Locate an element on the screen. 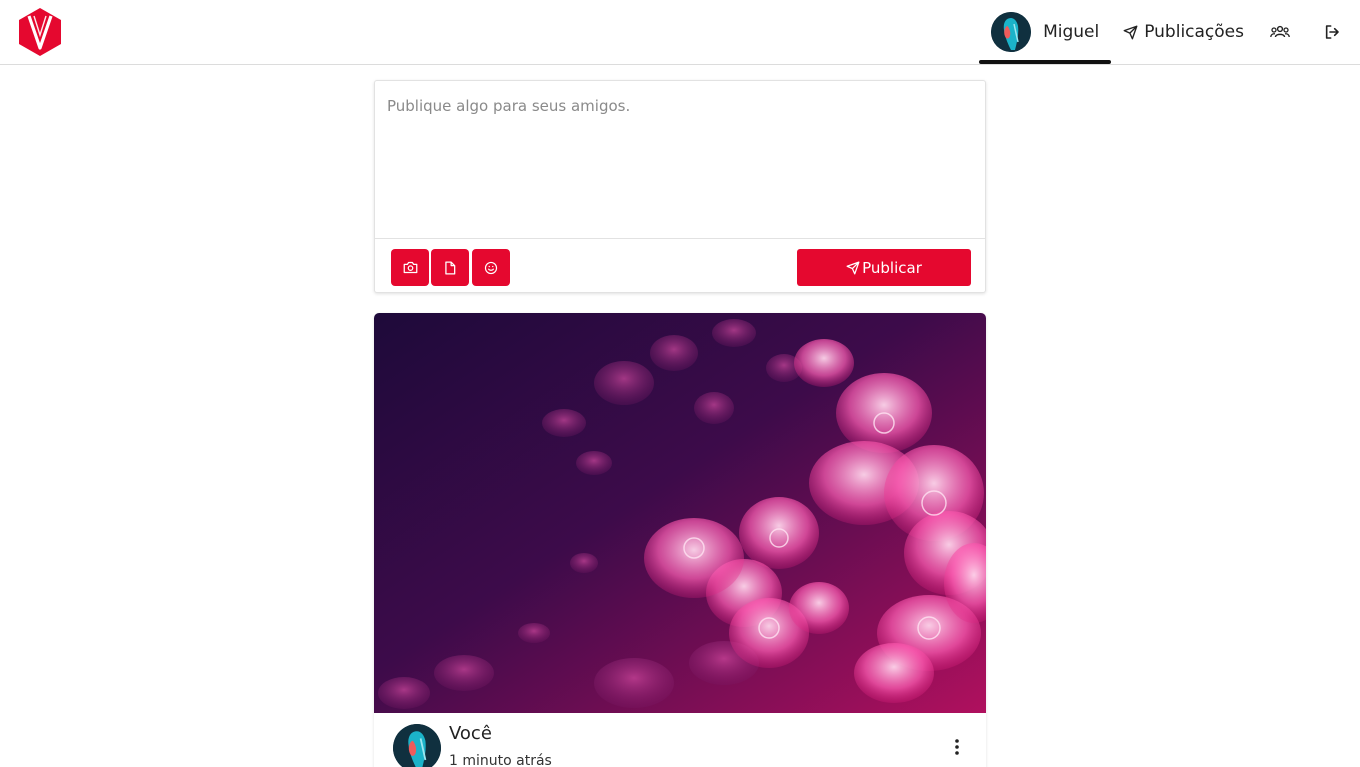  main-nav: Miguel Publicações is located at coordinates (1169, 32).